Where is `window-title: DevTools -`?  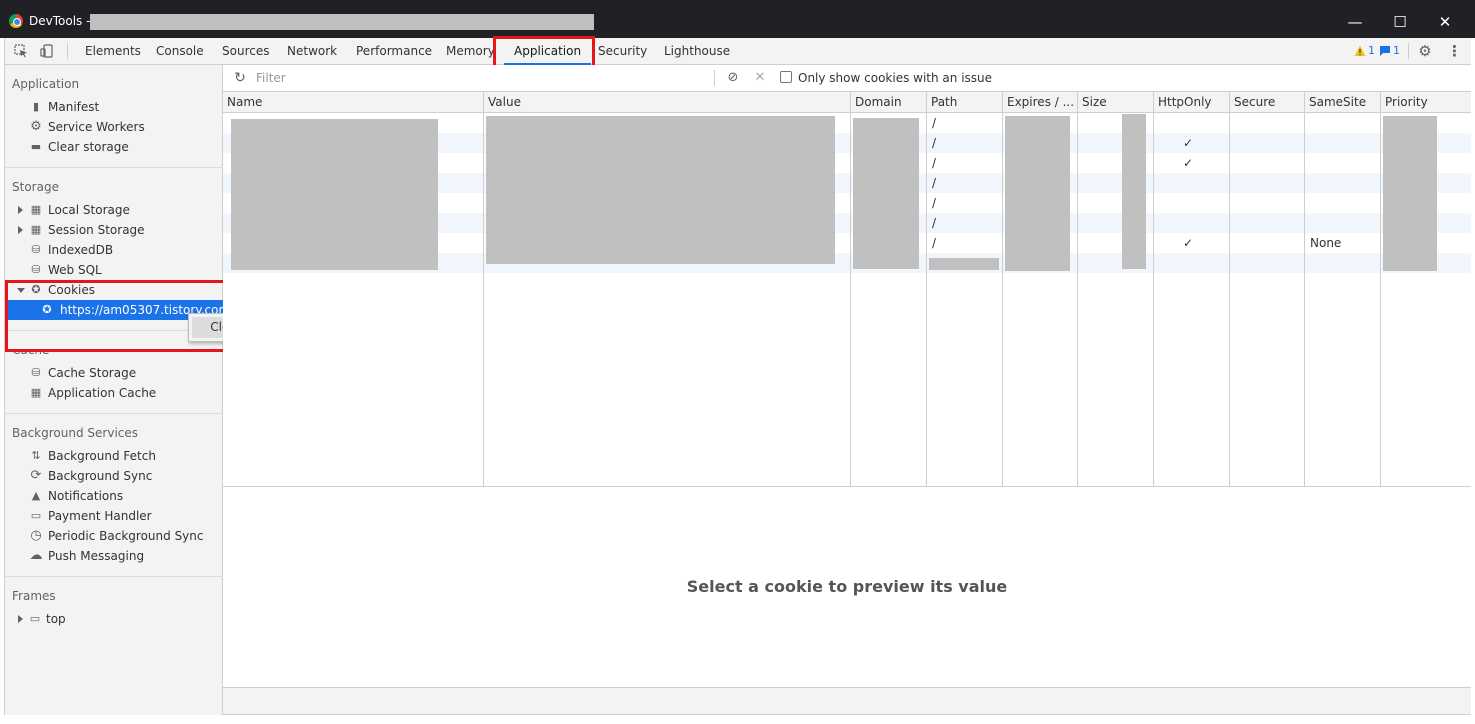 window-title: DevTools - is located at coordinates (60, 21).